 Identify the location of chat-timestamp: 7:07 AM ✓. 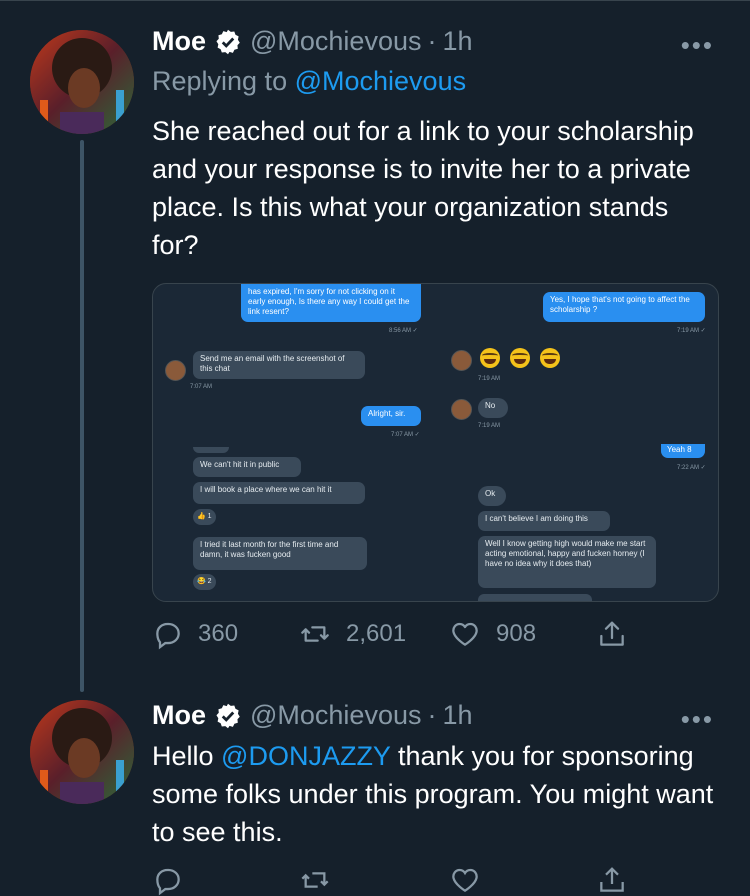
(405, 435).